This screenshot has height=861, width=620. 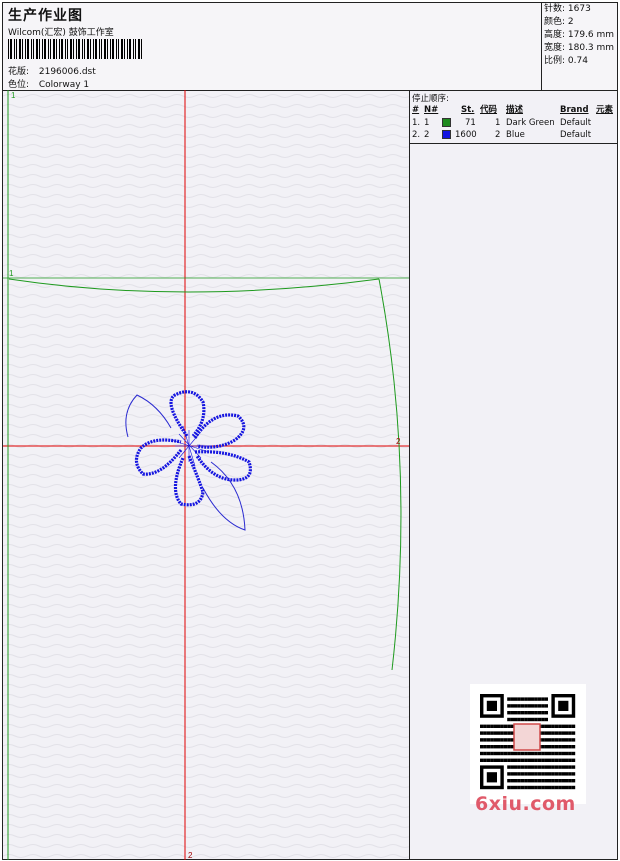 I want to click on page-title: 生产作业图, so click(x=45, y=16).